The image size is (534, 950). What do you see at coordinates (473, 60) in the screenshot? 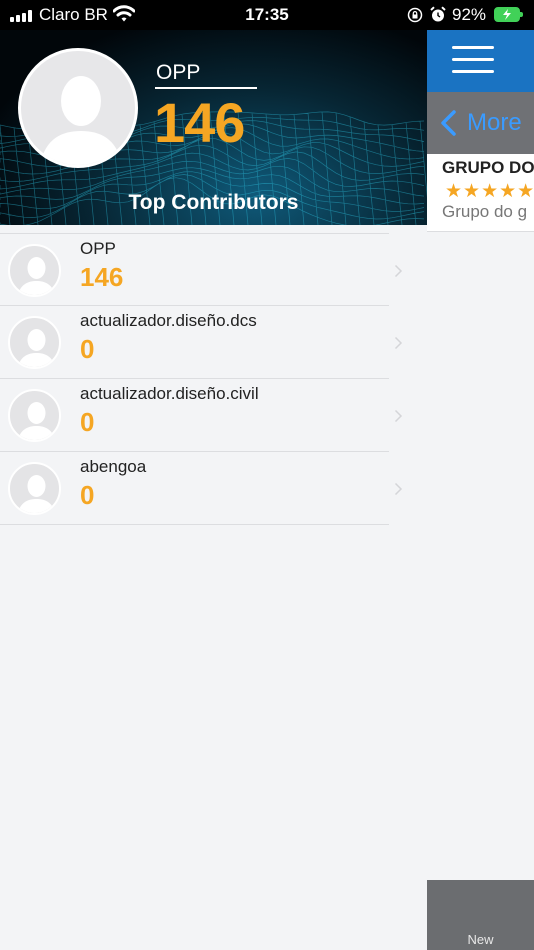
I see `menu-icon` at bounding box center [473, 60].